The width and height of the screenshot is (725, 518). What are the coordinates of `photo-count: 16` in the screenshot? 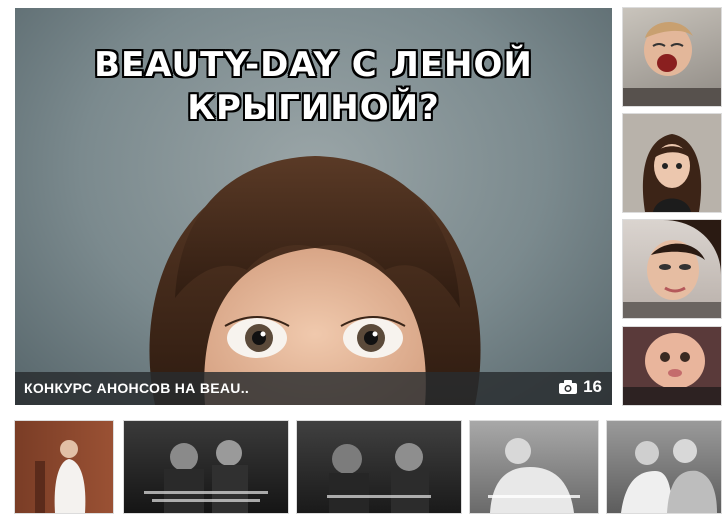 It's located at (580, 387).